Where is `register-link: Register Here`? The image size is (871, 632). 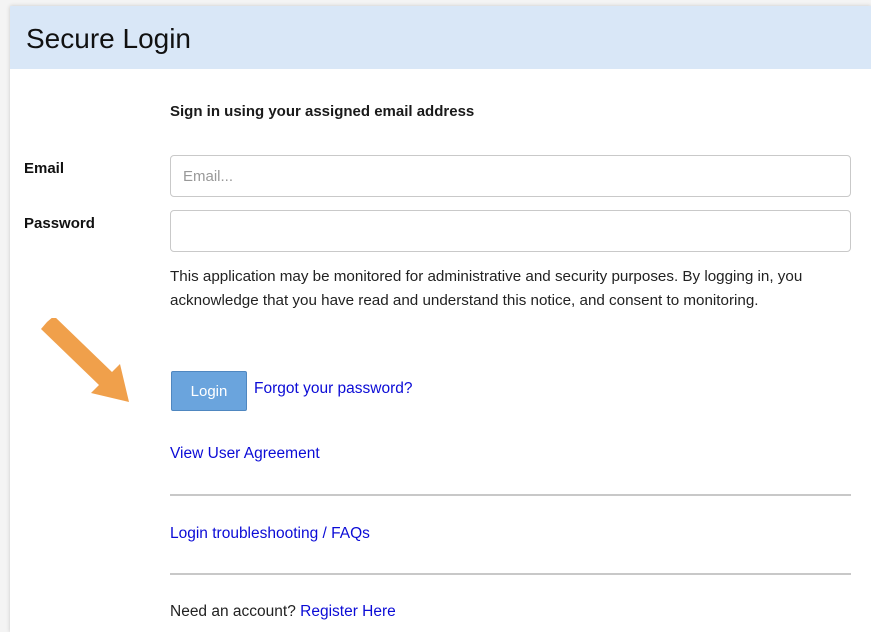 register-link: Register Here is located at coordinates (348, 611).